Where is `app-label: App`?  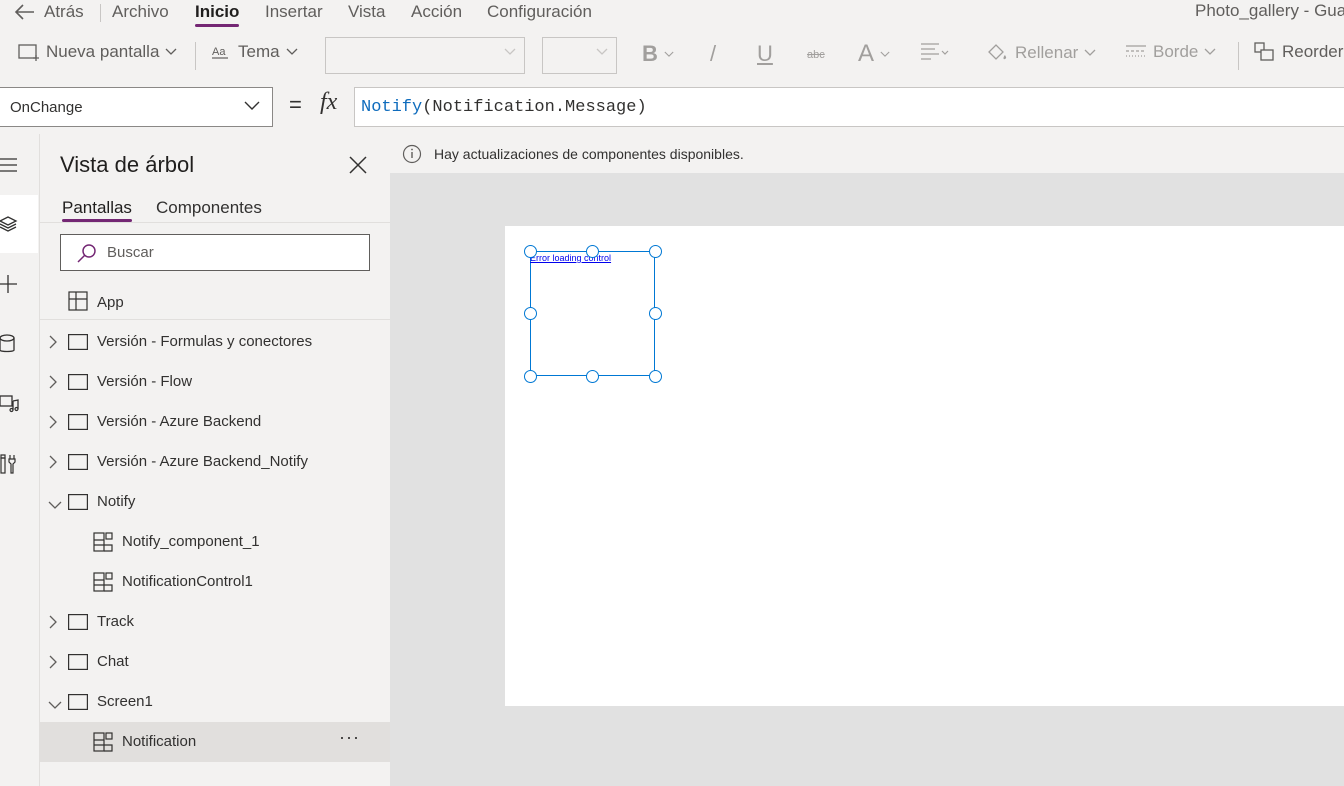
app-label: App is located at coordinates (110, 302).